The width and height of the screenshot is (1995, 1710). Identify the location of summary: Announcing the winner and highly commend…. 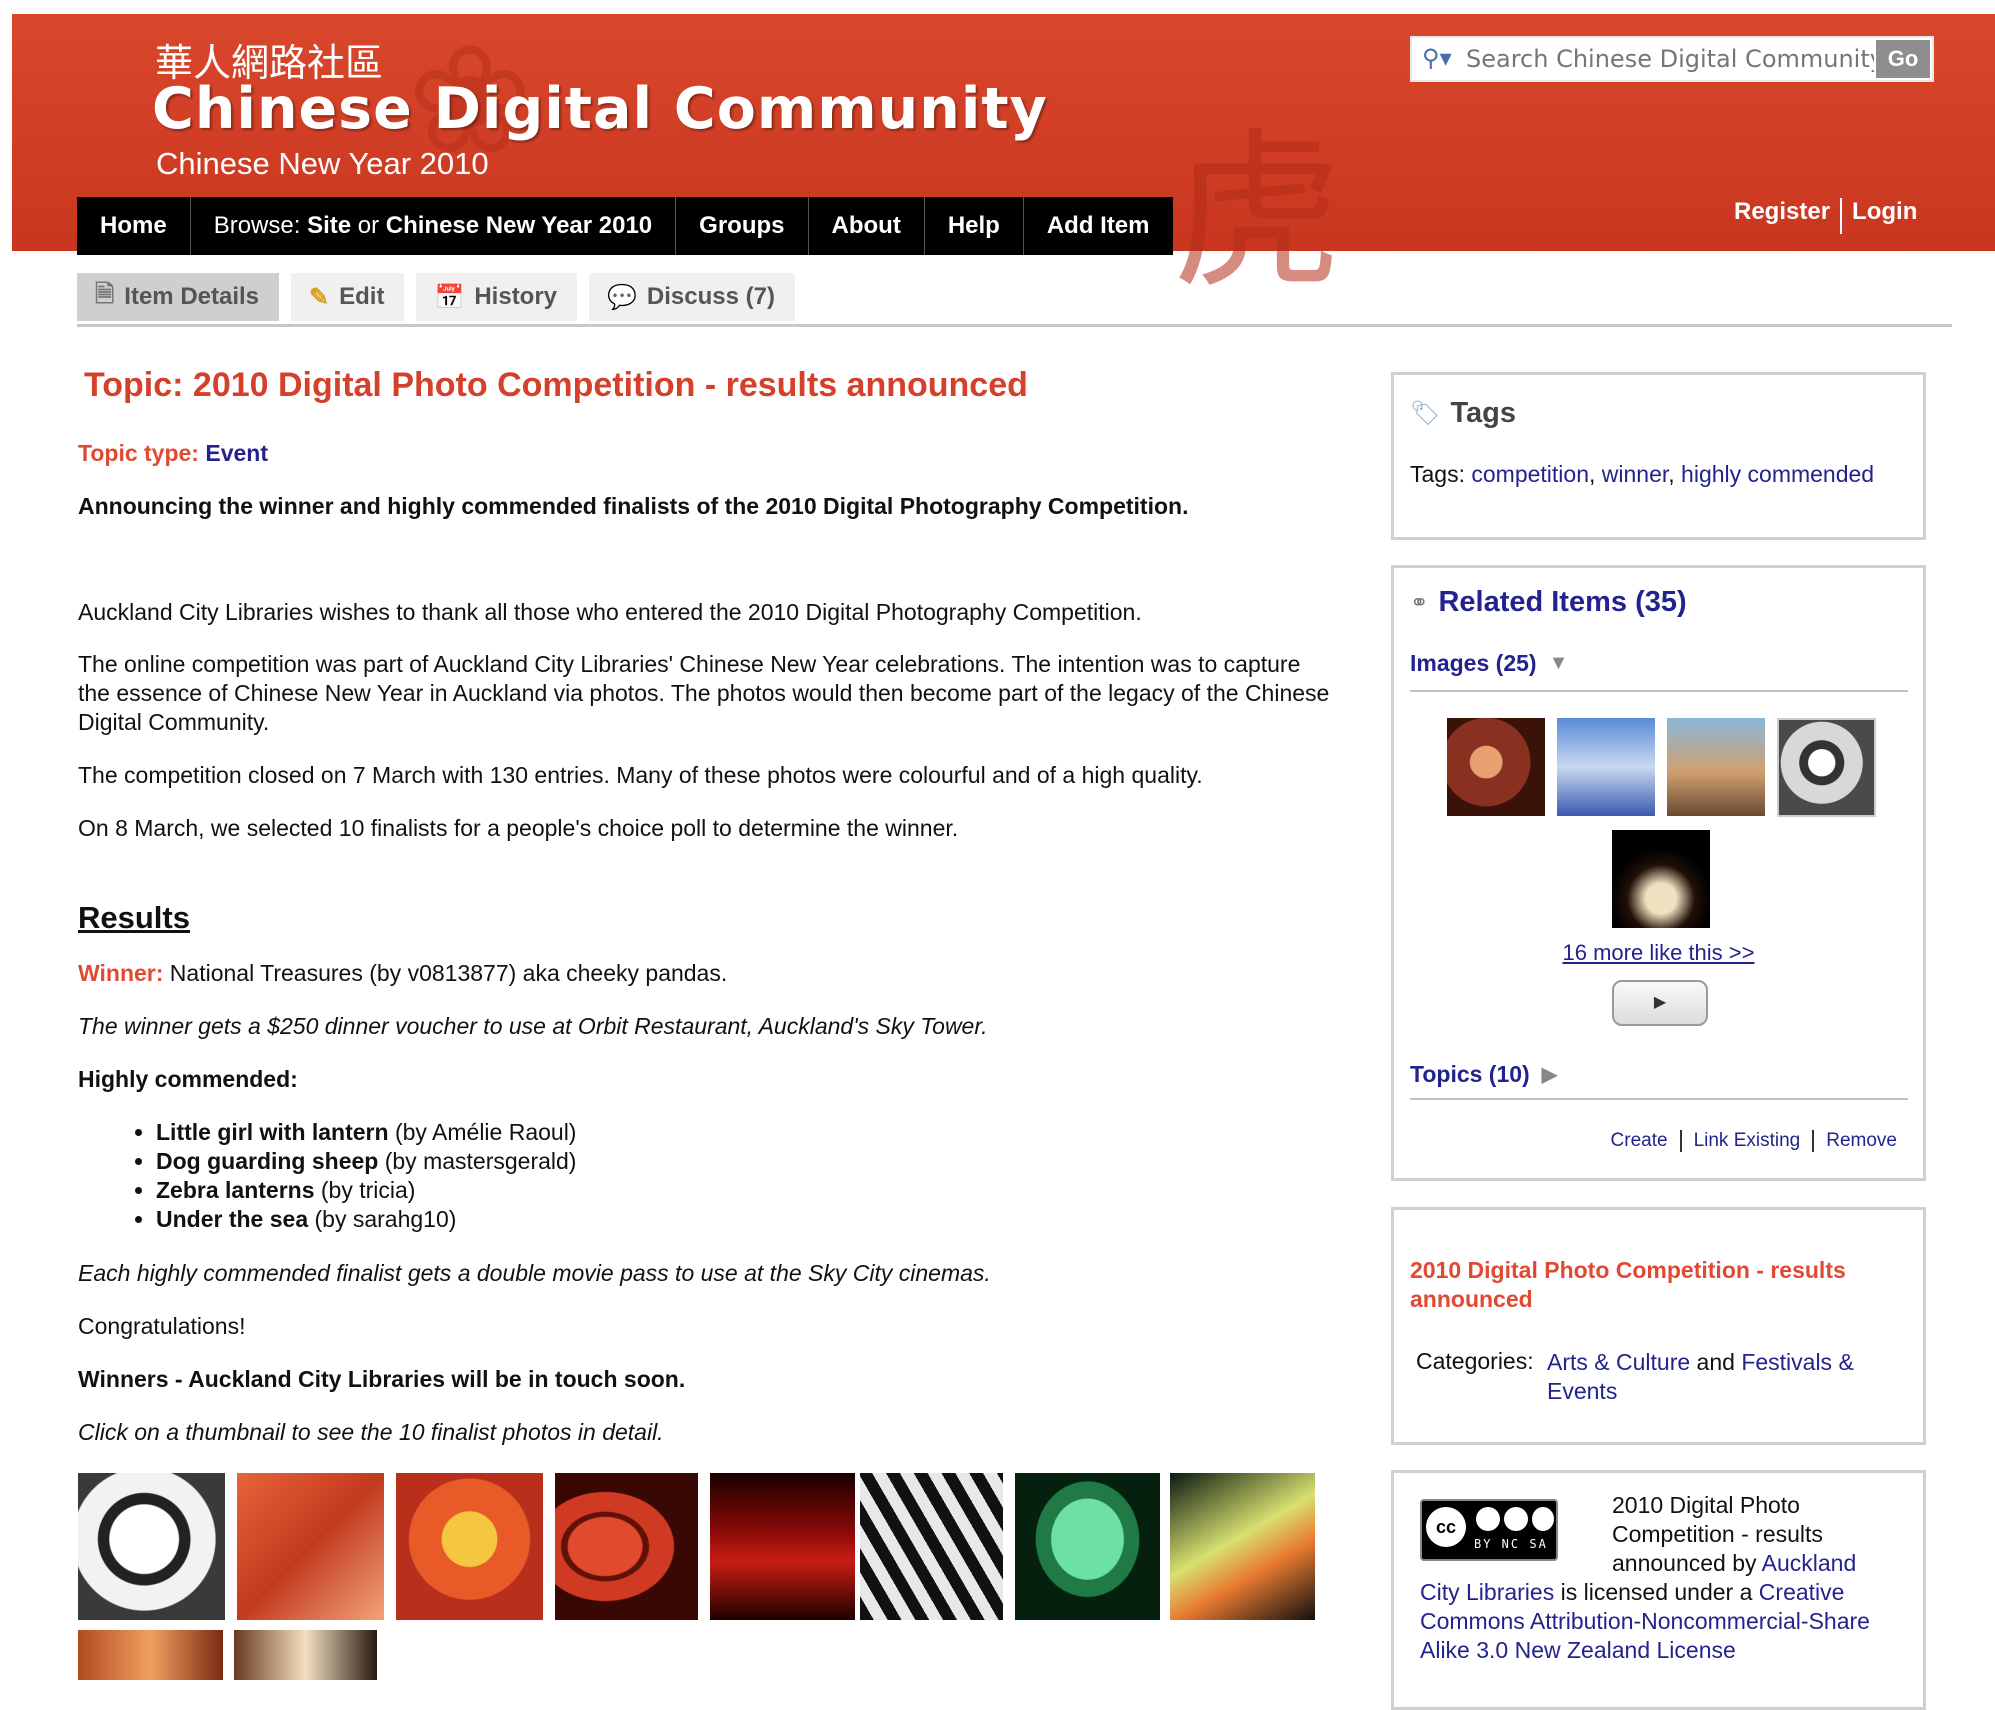
(633, 506).